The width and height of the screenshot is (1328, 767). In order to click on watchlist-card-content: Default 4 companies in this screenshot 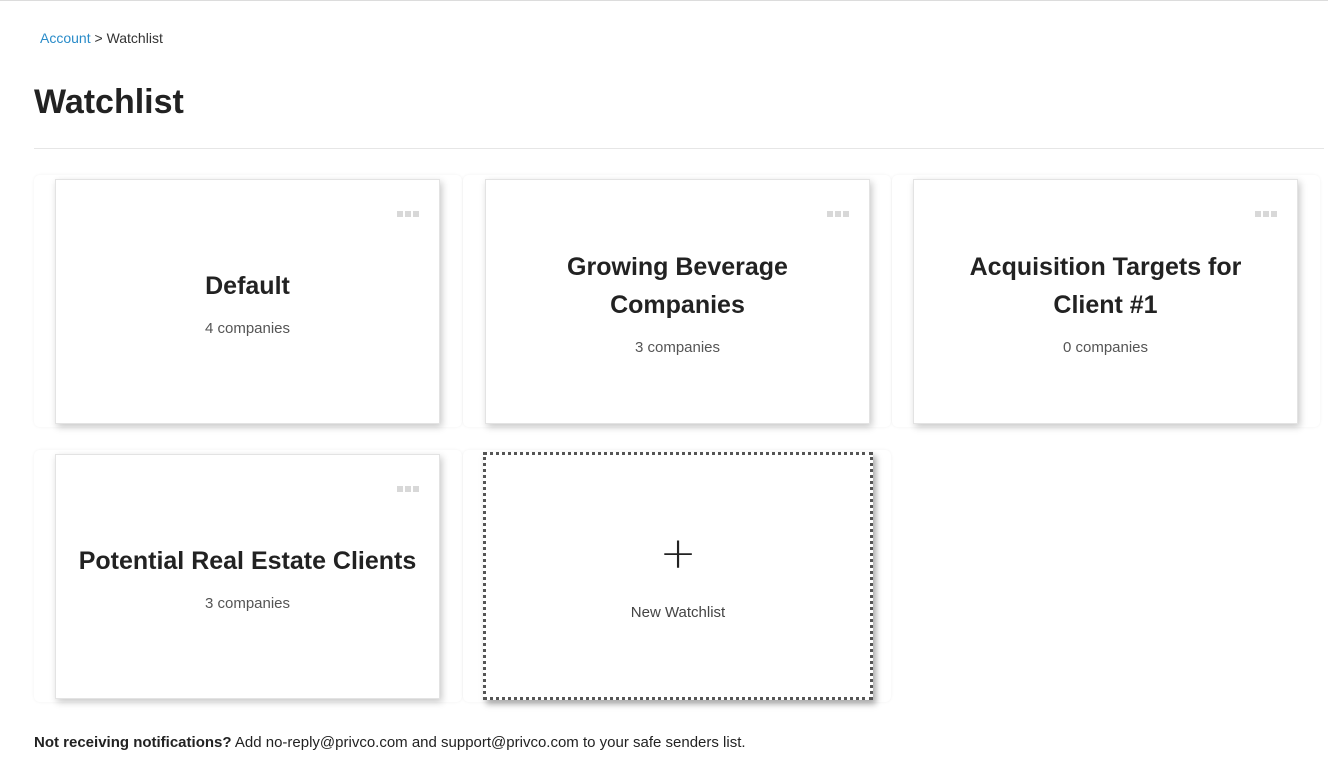, I will do `click(247, 301)`.